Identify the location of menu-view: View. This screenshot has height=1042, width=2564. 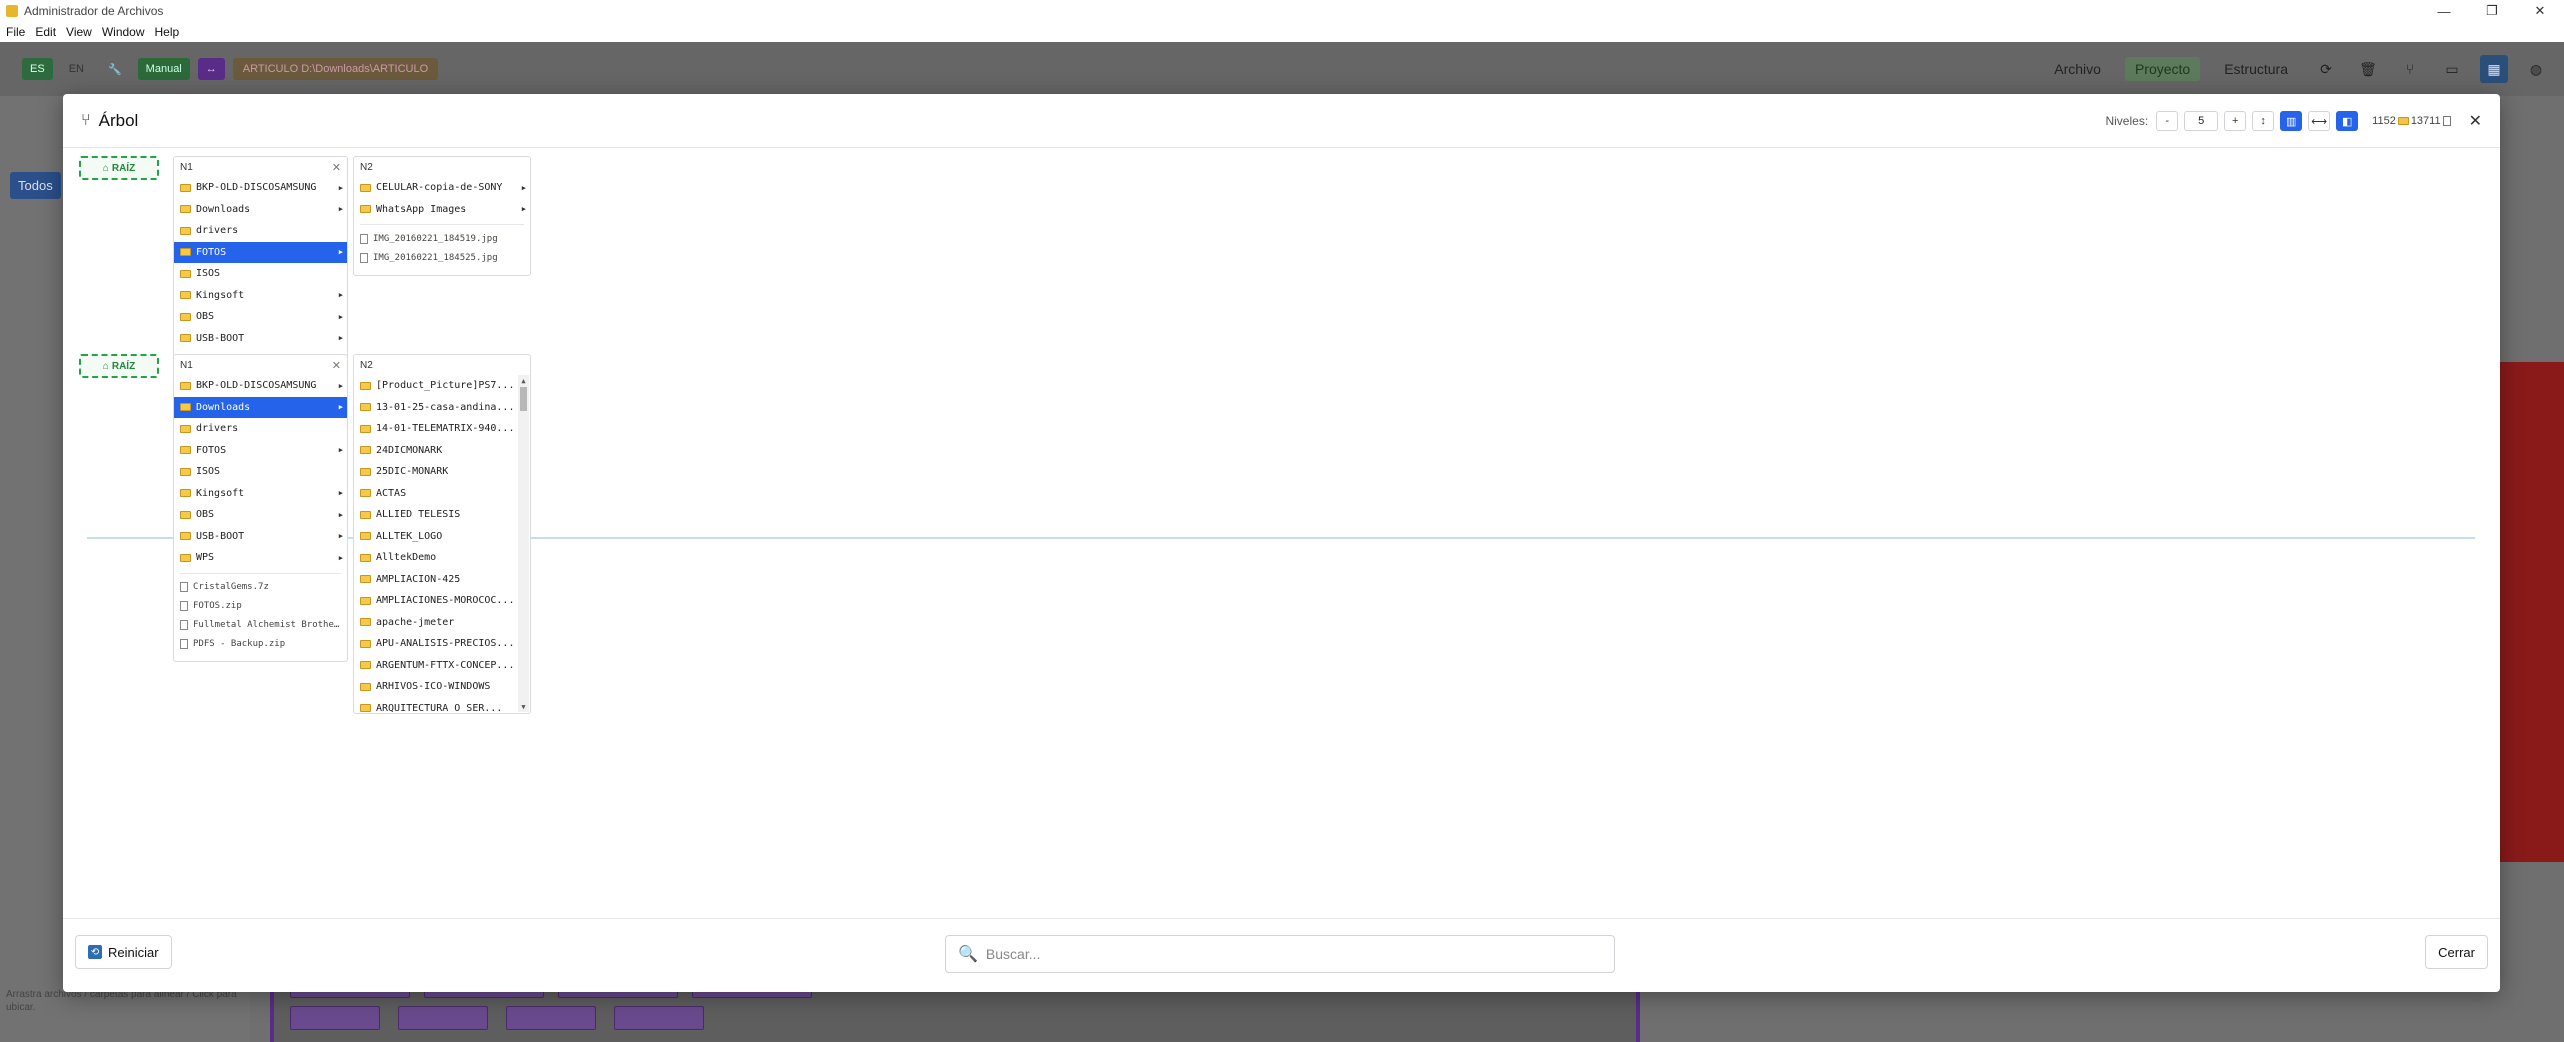
(79, 32).